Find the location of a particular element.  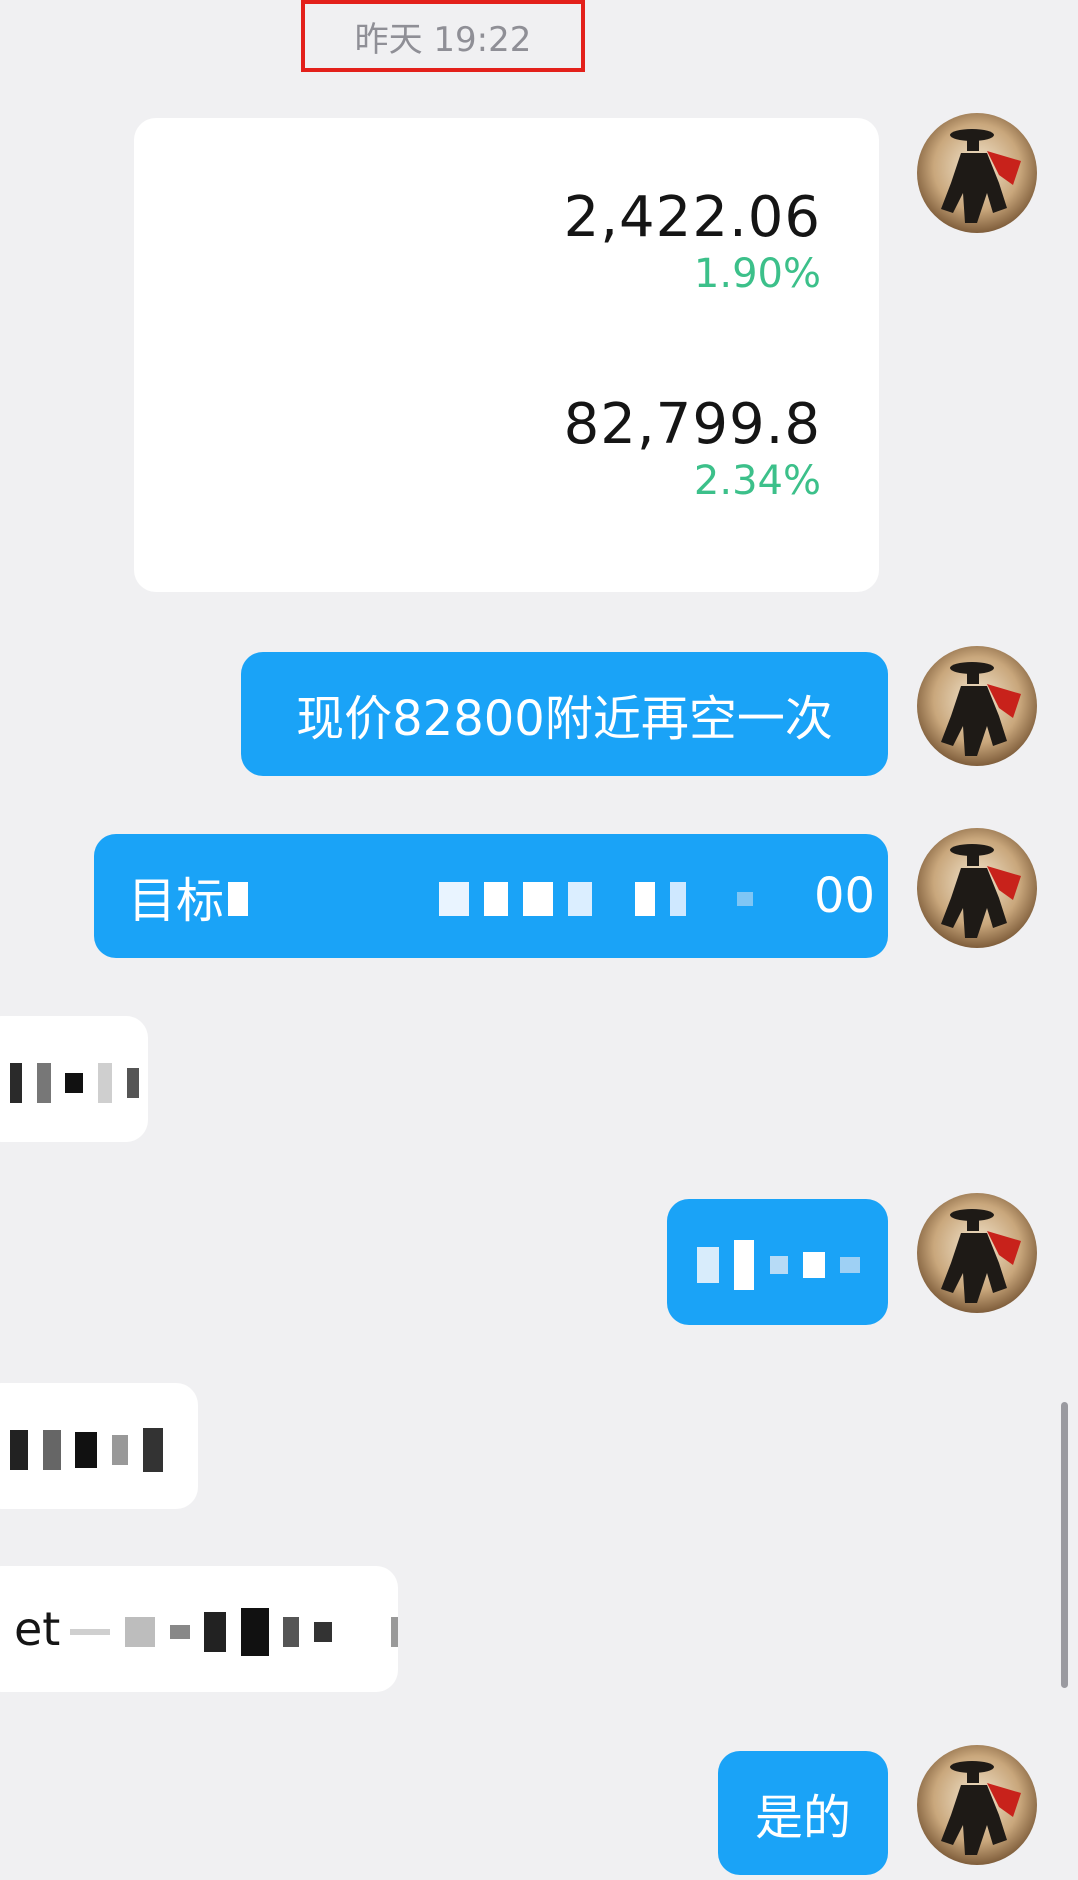

message-bubble-self: 现价82800附近再空一次 is located at coordinates (564, 714).